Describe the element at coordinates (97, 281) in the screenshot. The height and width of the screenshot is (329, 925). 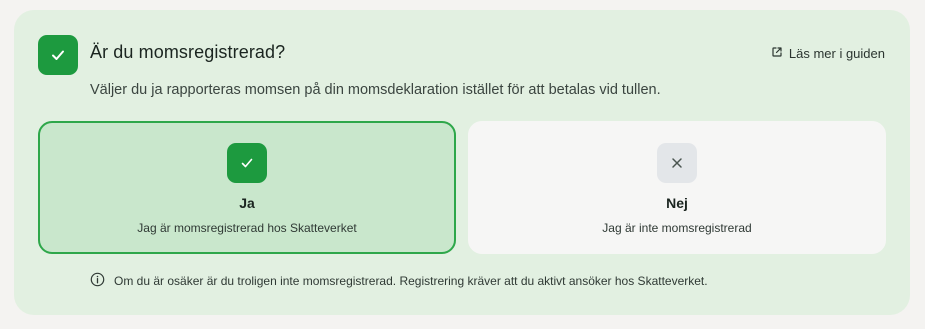
I see `info-icon` at that location.